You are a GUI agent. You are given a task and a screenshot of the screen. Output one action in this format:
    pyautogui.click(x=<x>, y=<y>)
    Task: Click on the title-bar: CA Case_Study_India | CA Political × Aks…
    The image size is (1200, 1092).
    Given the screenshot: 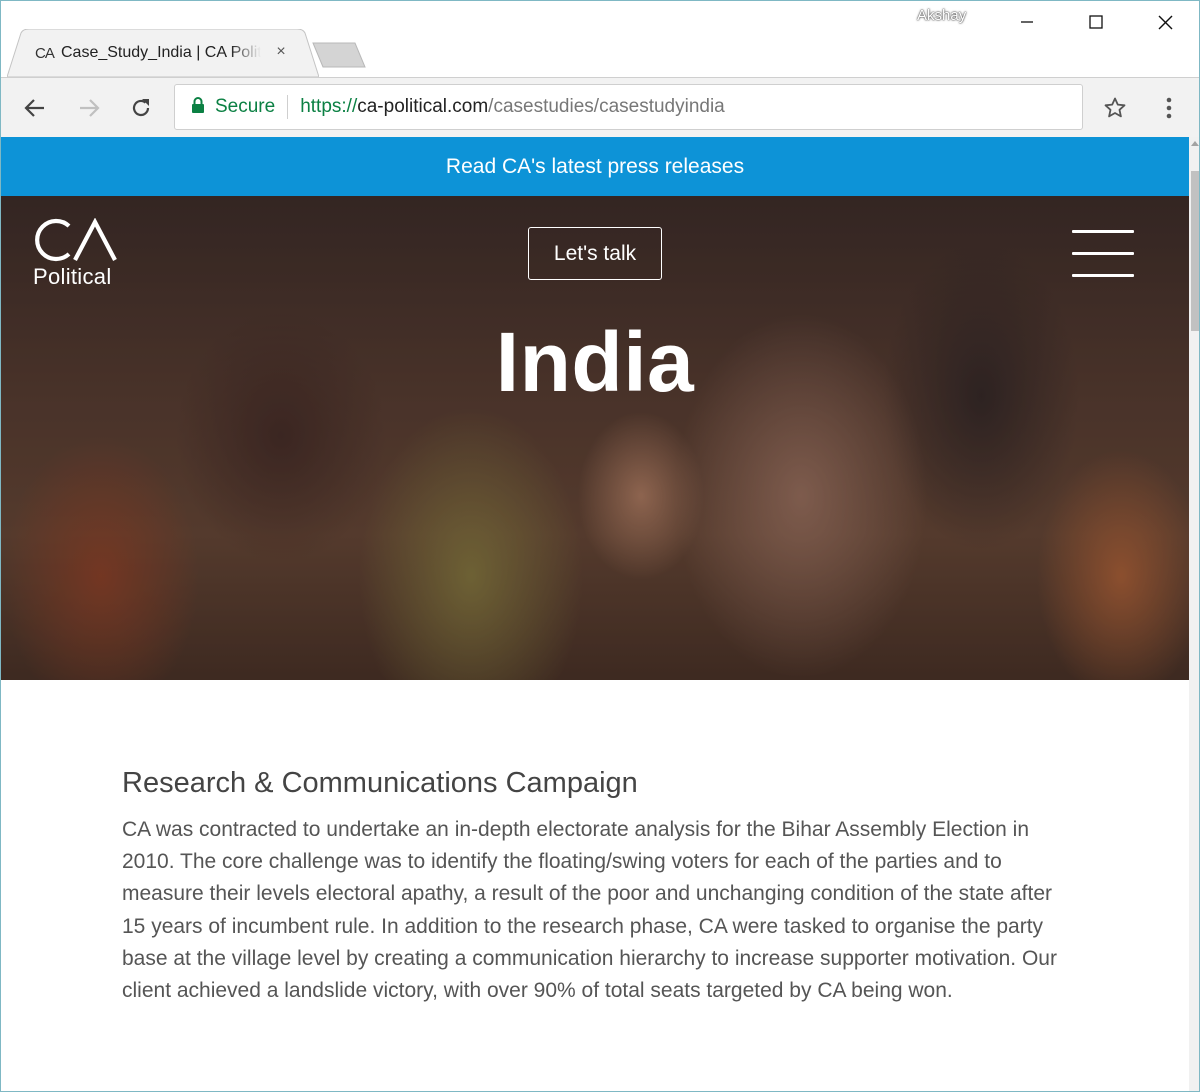 What is the action you would take?
    pyautogui.click(x=600, y=39)
    